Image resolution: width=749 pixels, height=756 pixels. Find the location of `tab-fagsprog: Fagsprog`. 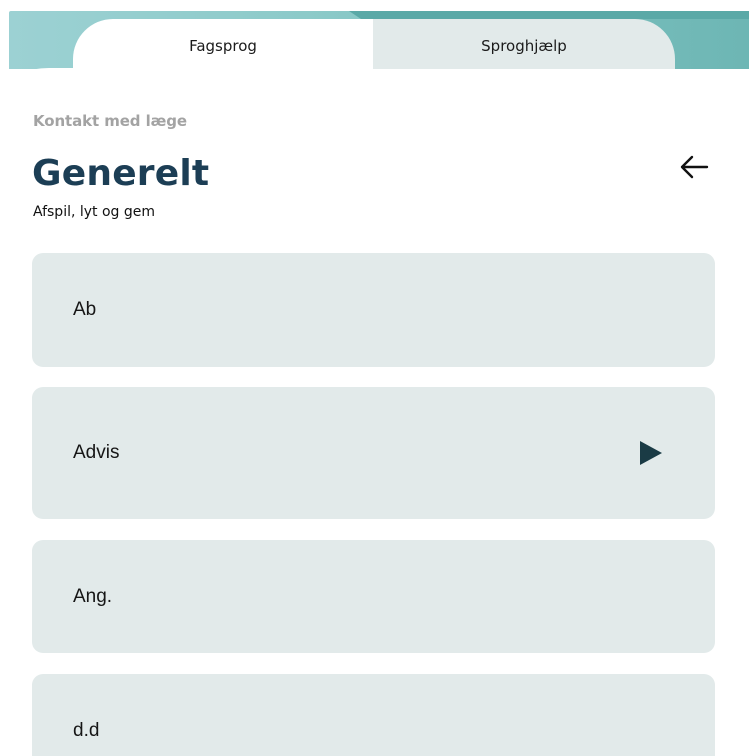

tab-fagsprog: Fagsprog is located at coordinates (223, 44).